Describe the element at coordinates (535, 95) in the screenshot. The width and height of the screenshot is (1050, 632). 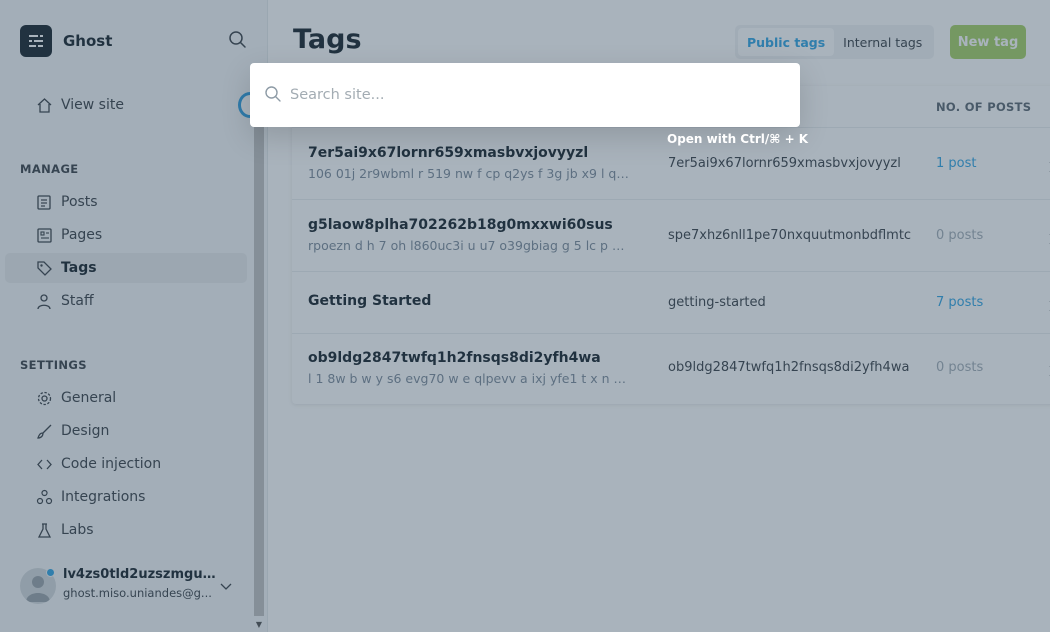
I see `search-input` at that location.